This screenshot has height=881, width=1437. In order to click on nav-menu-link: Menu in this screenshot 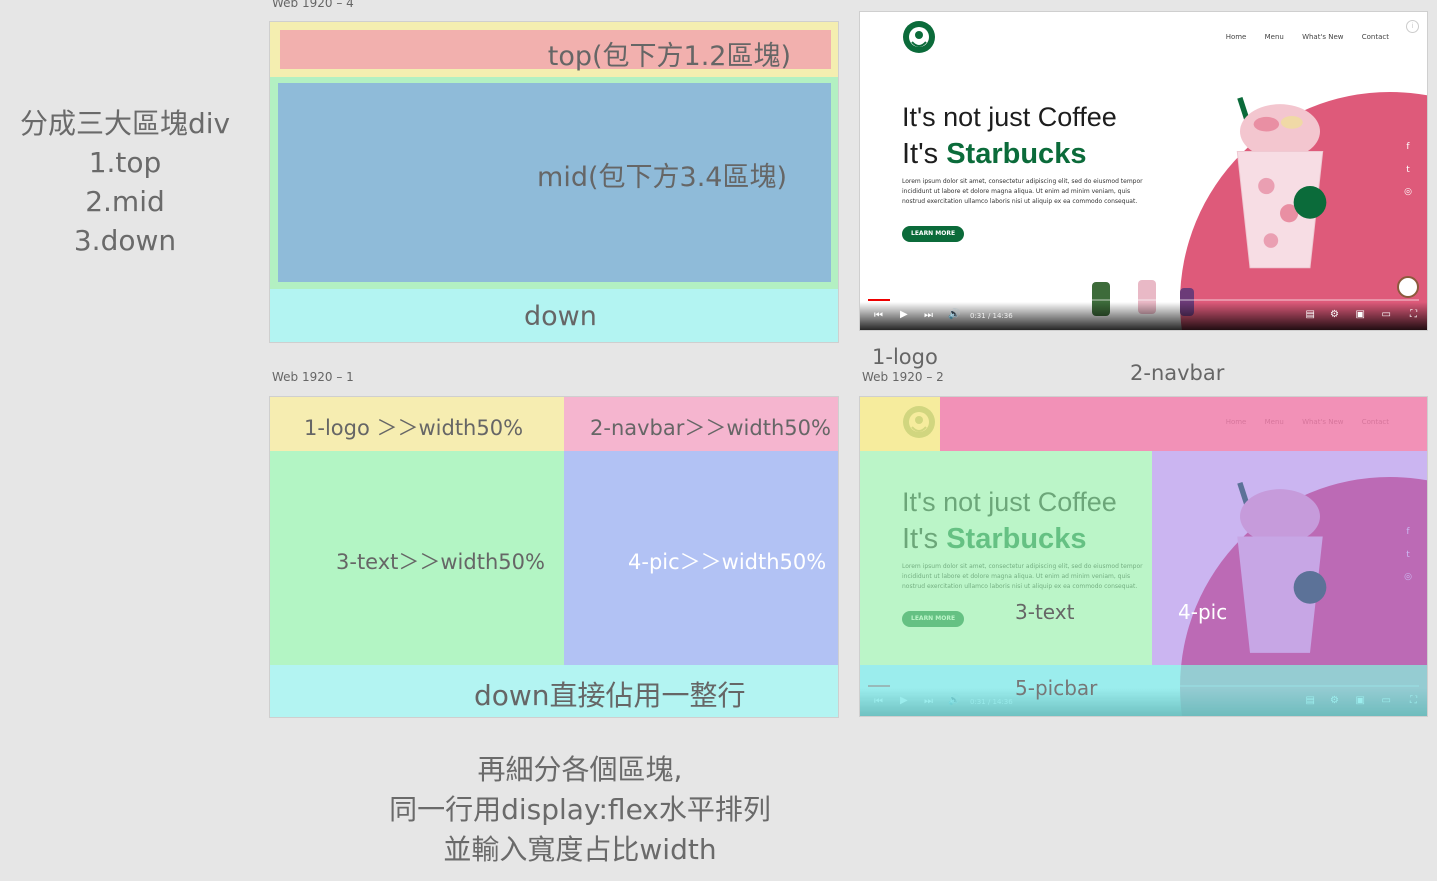, I will do `click(1274, 37)`.